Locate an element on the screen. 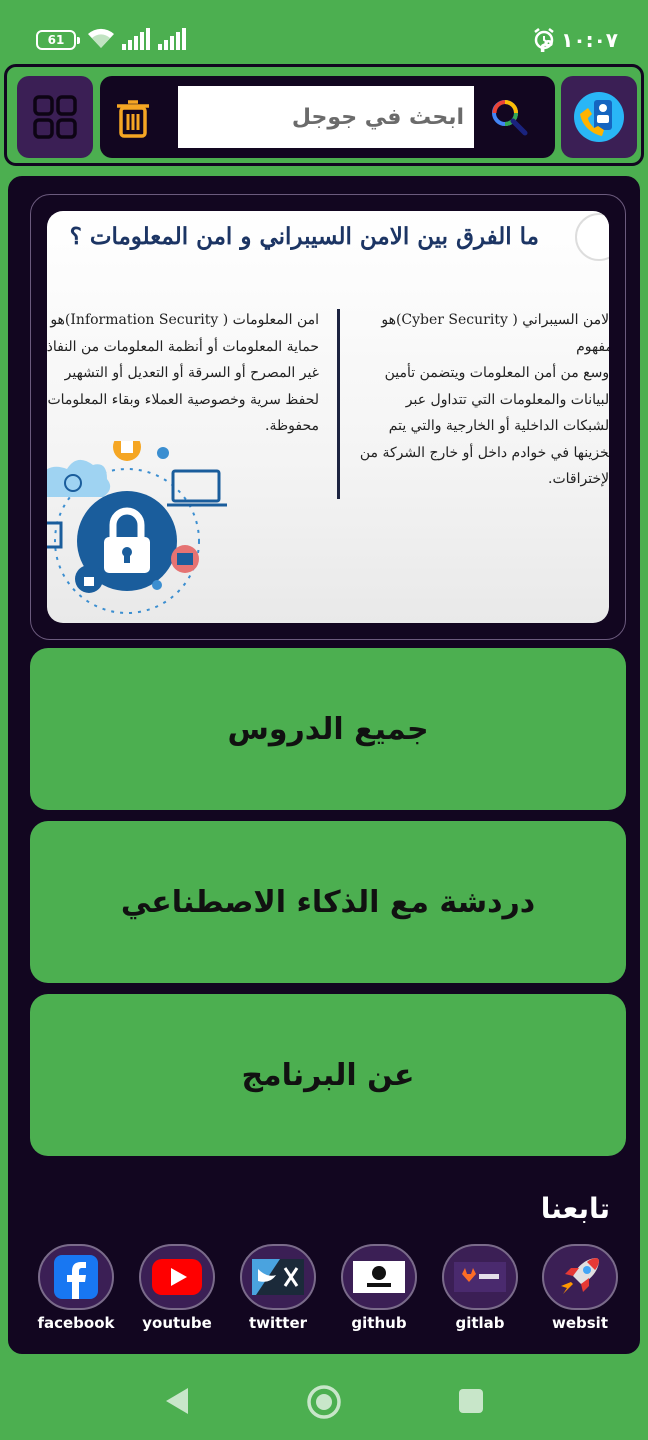 The image size is (648, 1440). home-icon is located at coordinates (324, 1402).